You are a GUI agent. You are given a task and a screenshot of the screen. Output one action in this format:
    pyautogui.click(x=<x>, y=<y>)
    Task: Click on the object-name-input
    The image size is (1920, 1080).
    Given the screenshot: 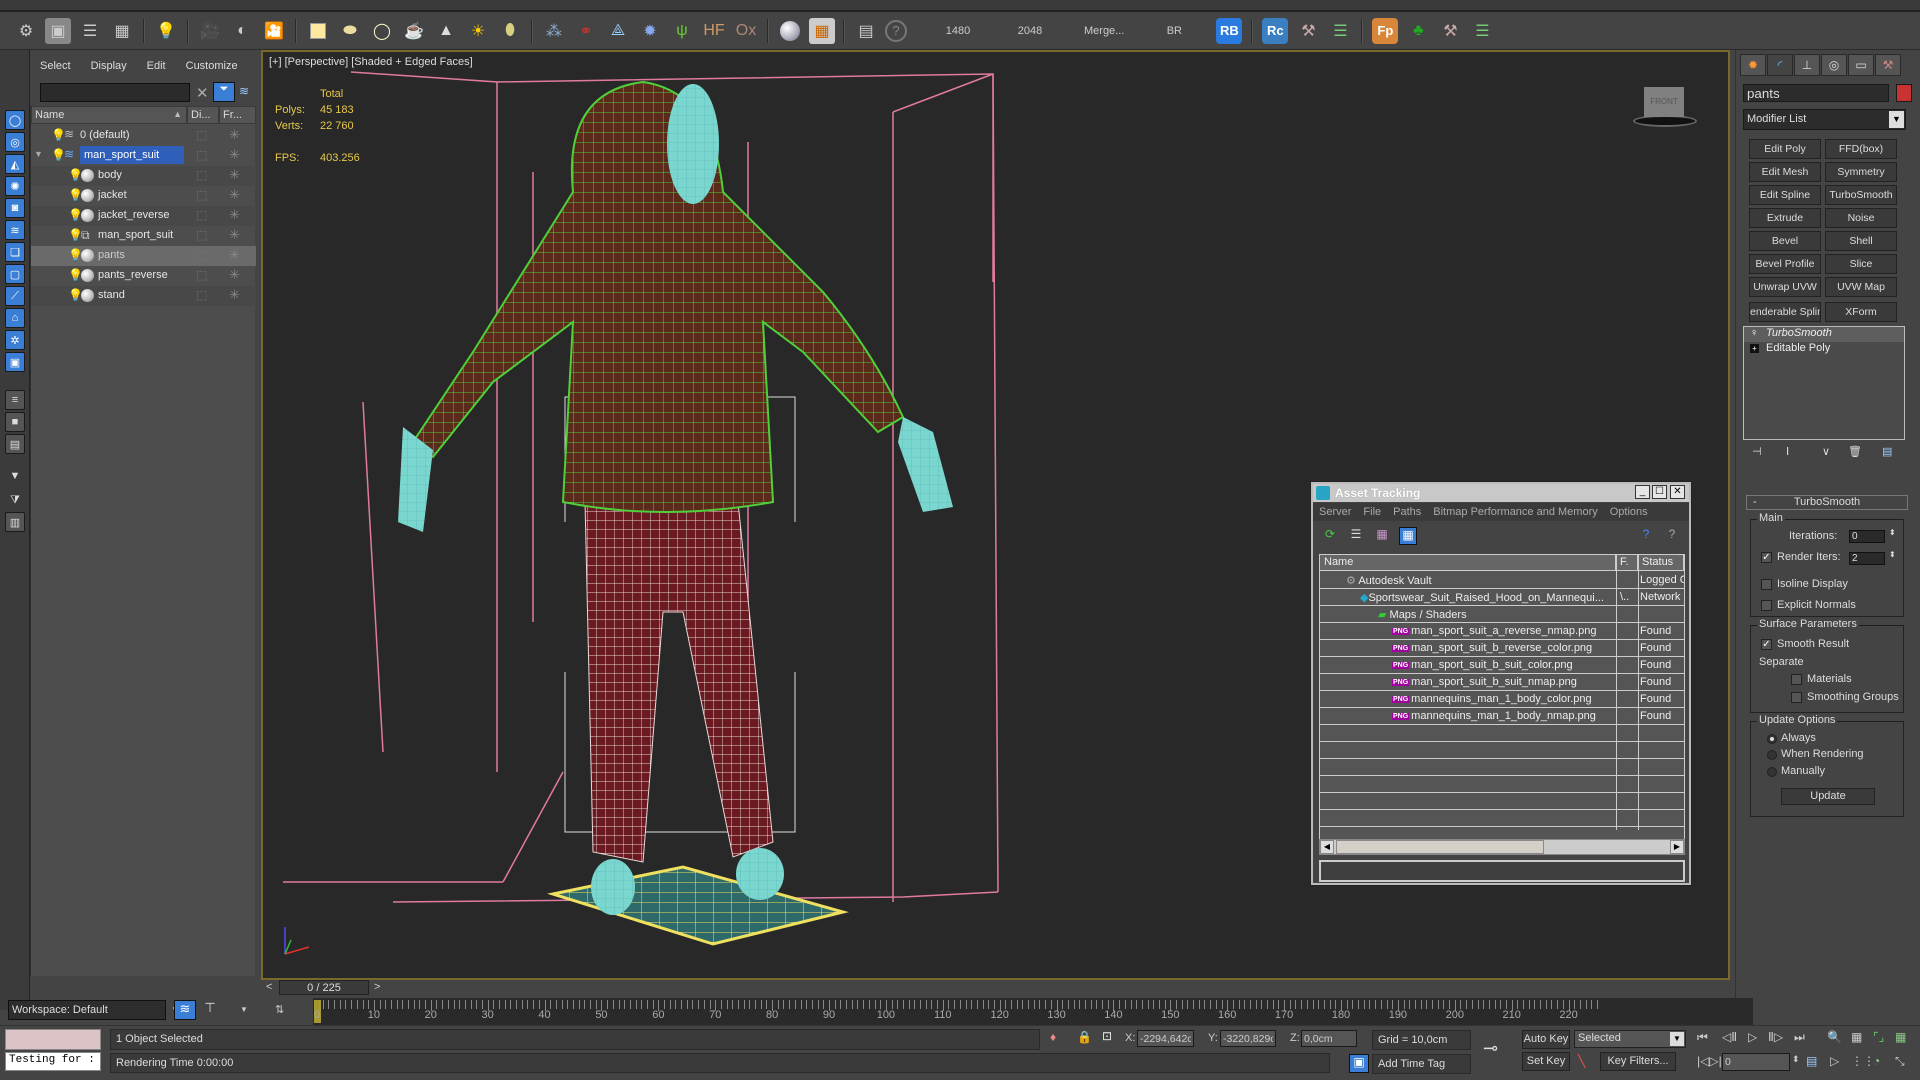 What is the action you would take?
    pyautogui.click(x=1816, y=93)
    